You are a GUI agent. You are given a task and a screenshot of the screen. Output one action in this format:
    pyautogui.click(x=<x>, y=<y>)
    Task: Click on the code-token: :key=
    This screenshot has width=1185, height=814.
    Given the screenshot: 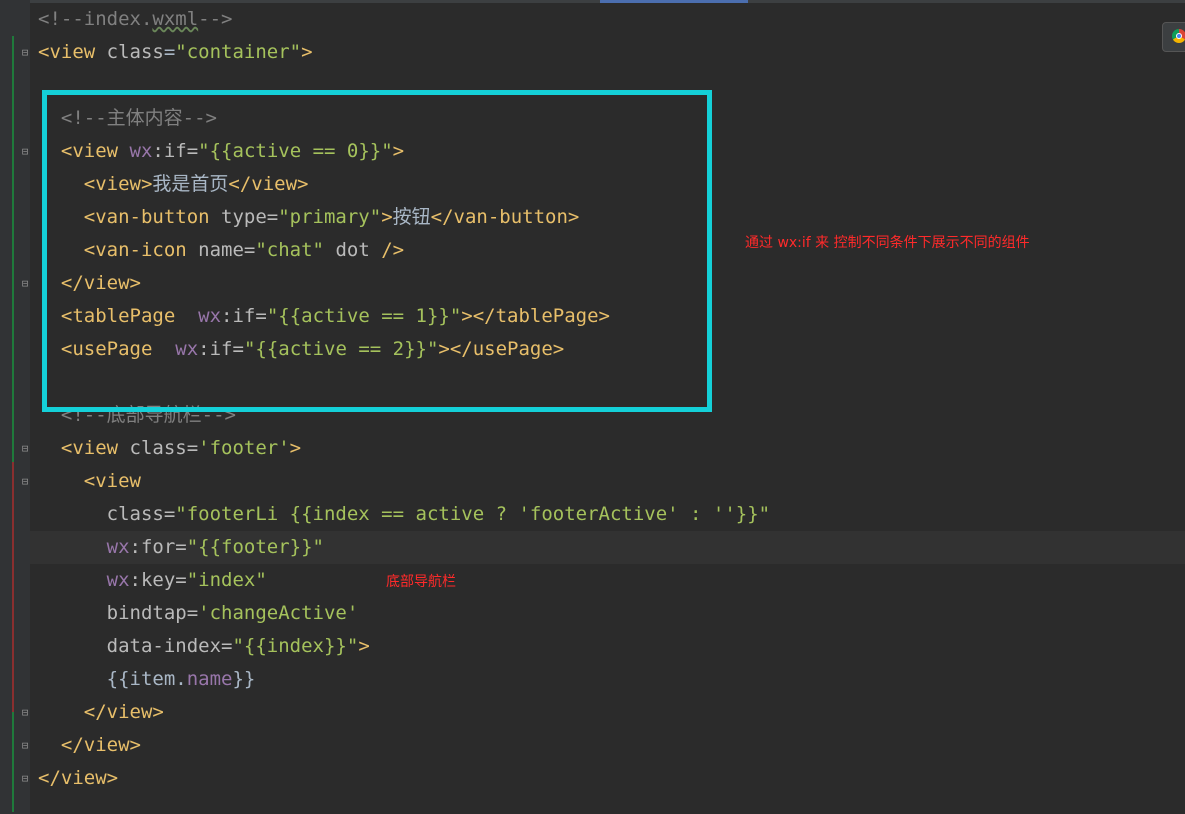 What is the action you would take?
    pyautogui.click(x=158, y=580)
    